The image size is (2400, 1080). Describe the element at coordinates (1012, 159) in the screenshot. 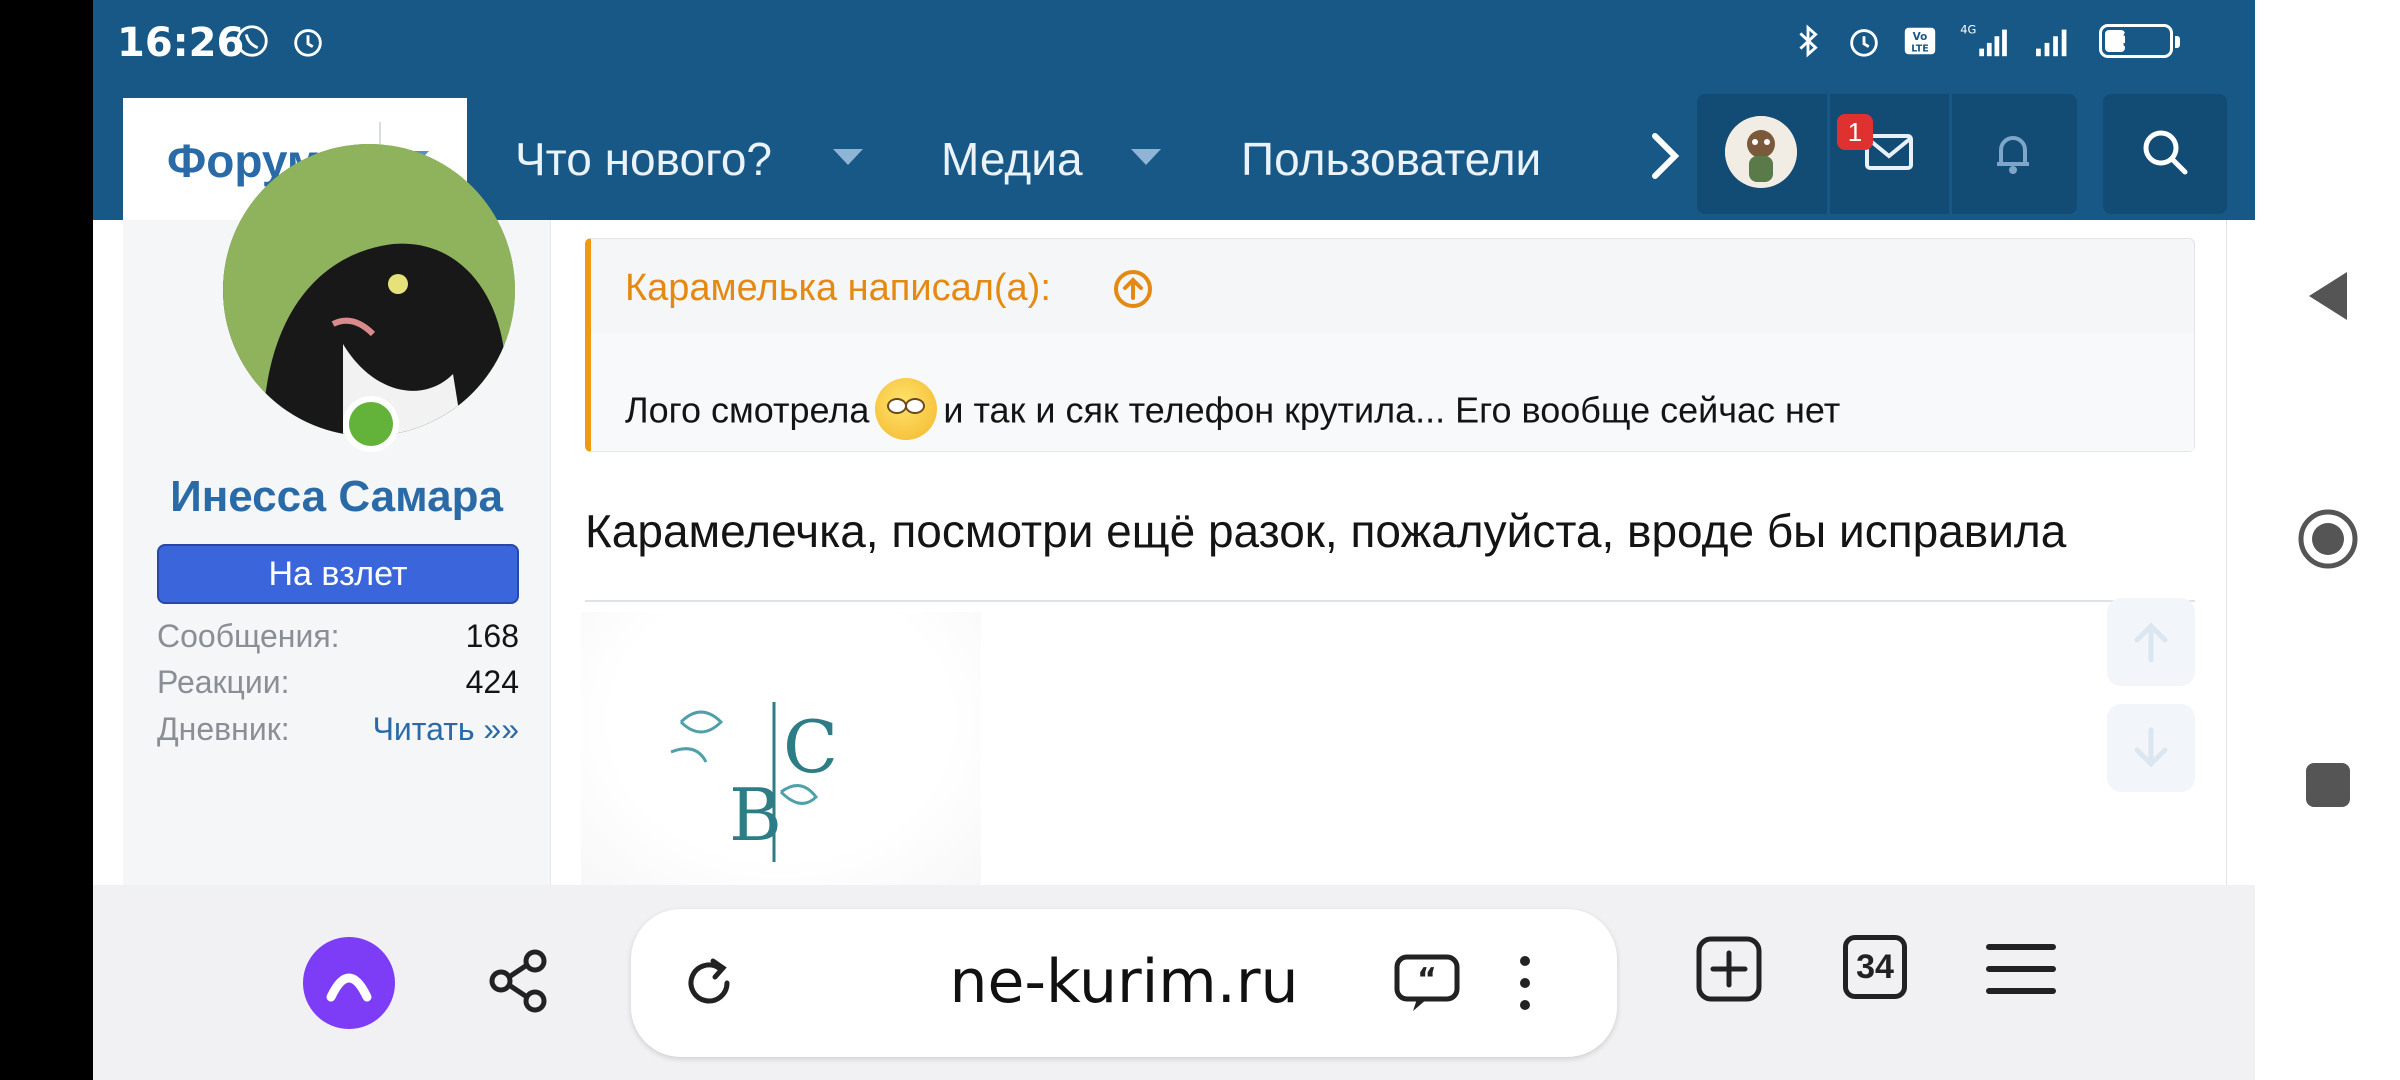

I see `tab-media: Медиа` at that location.